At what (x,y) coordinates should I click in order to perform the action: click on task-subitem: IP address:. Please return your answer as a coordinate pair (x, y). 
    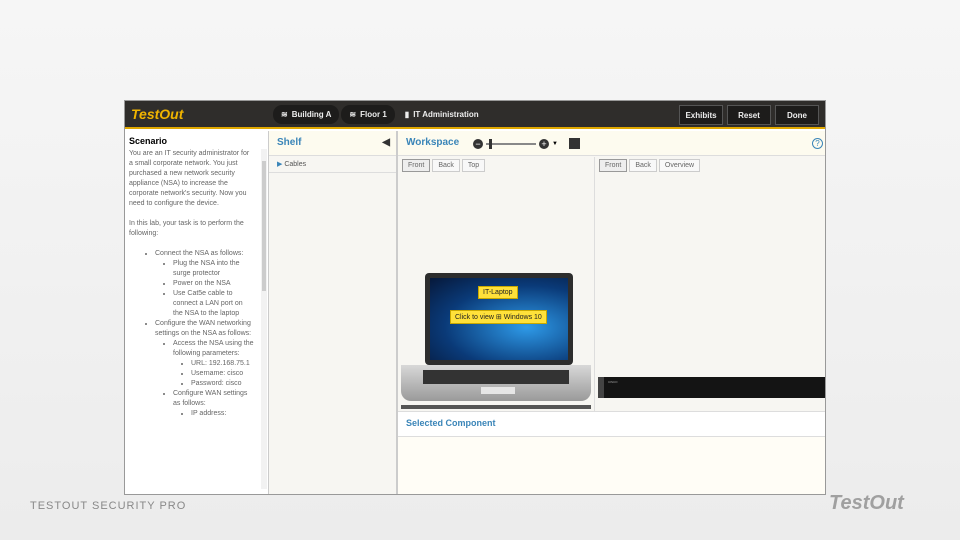
    Looking at the image, I should click on (222, 414).